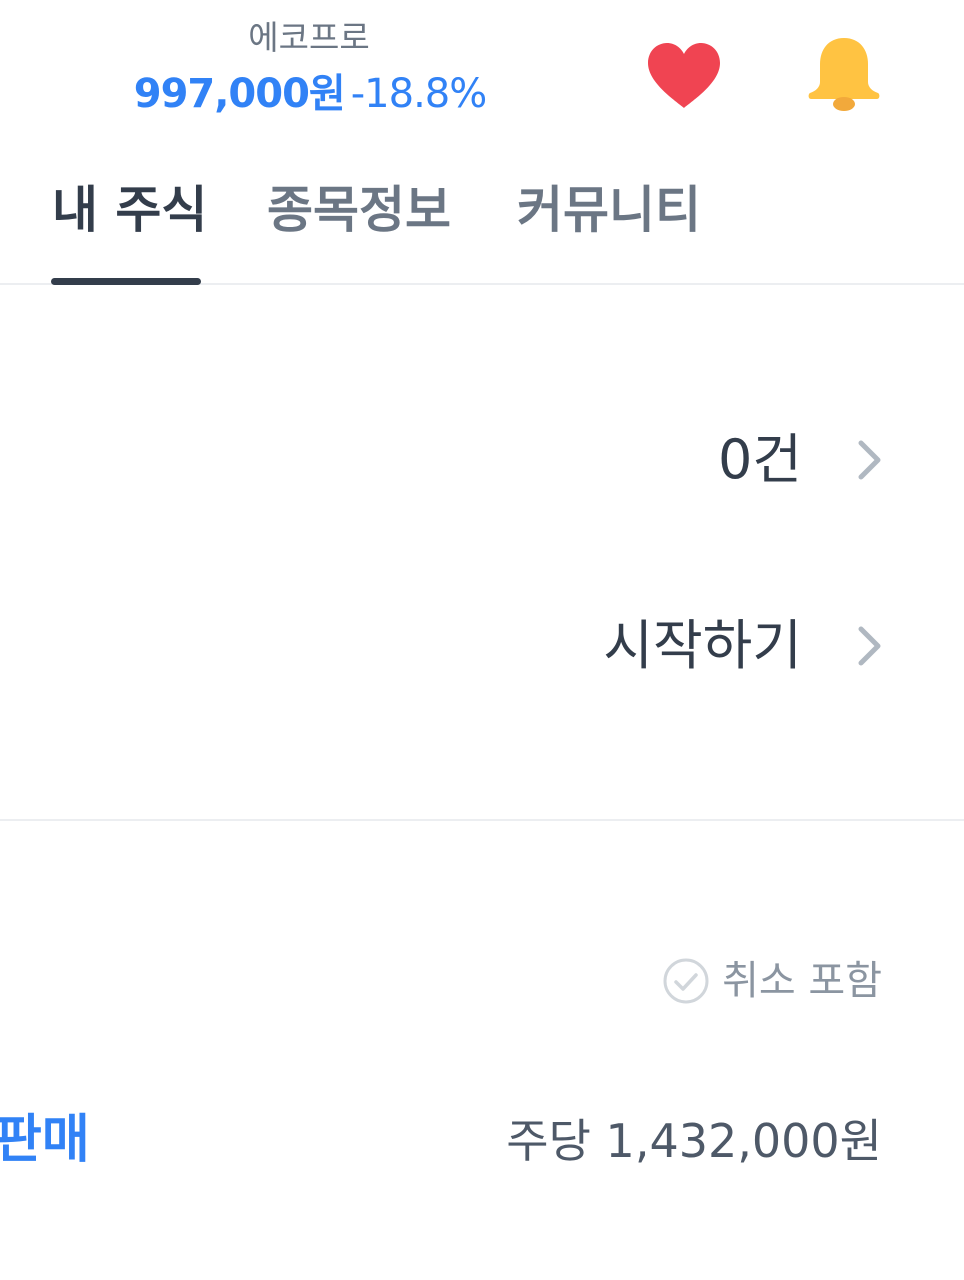 The height and width of the screenshot is (1280, 964). Describe the element at coordinates (126, 281) in the screenshot. I see `active-tab-indicator` at that location.